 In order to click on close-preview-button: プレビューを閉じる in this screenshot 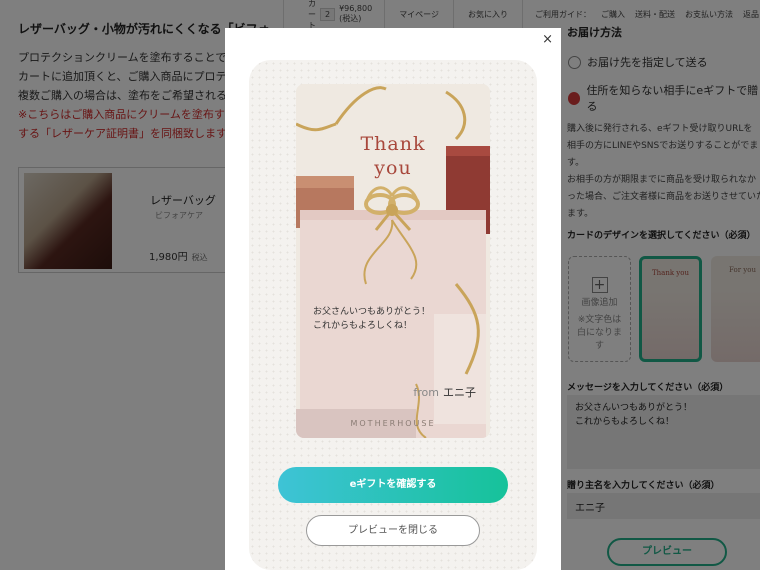, I will do `click(393, 530)`.